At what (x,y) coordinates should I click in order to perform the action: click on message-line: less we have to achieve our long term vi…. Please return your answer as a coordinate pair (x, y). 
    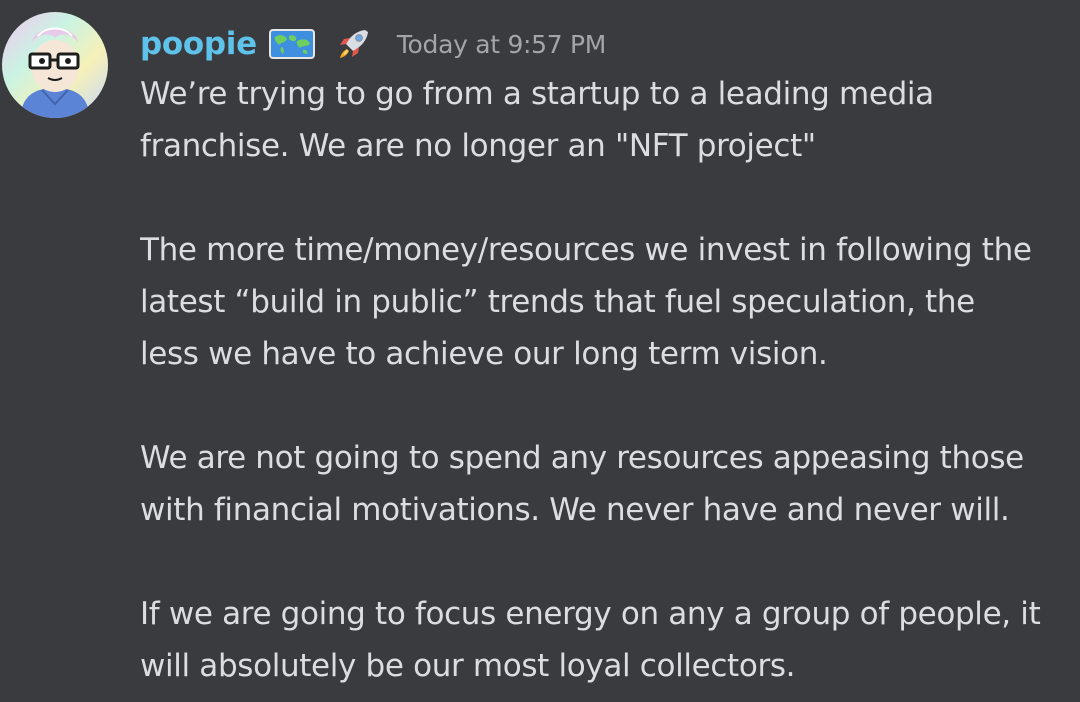
    Looking at the image, I should click on (484, 354).